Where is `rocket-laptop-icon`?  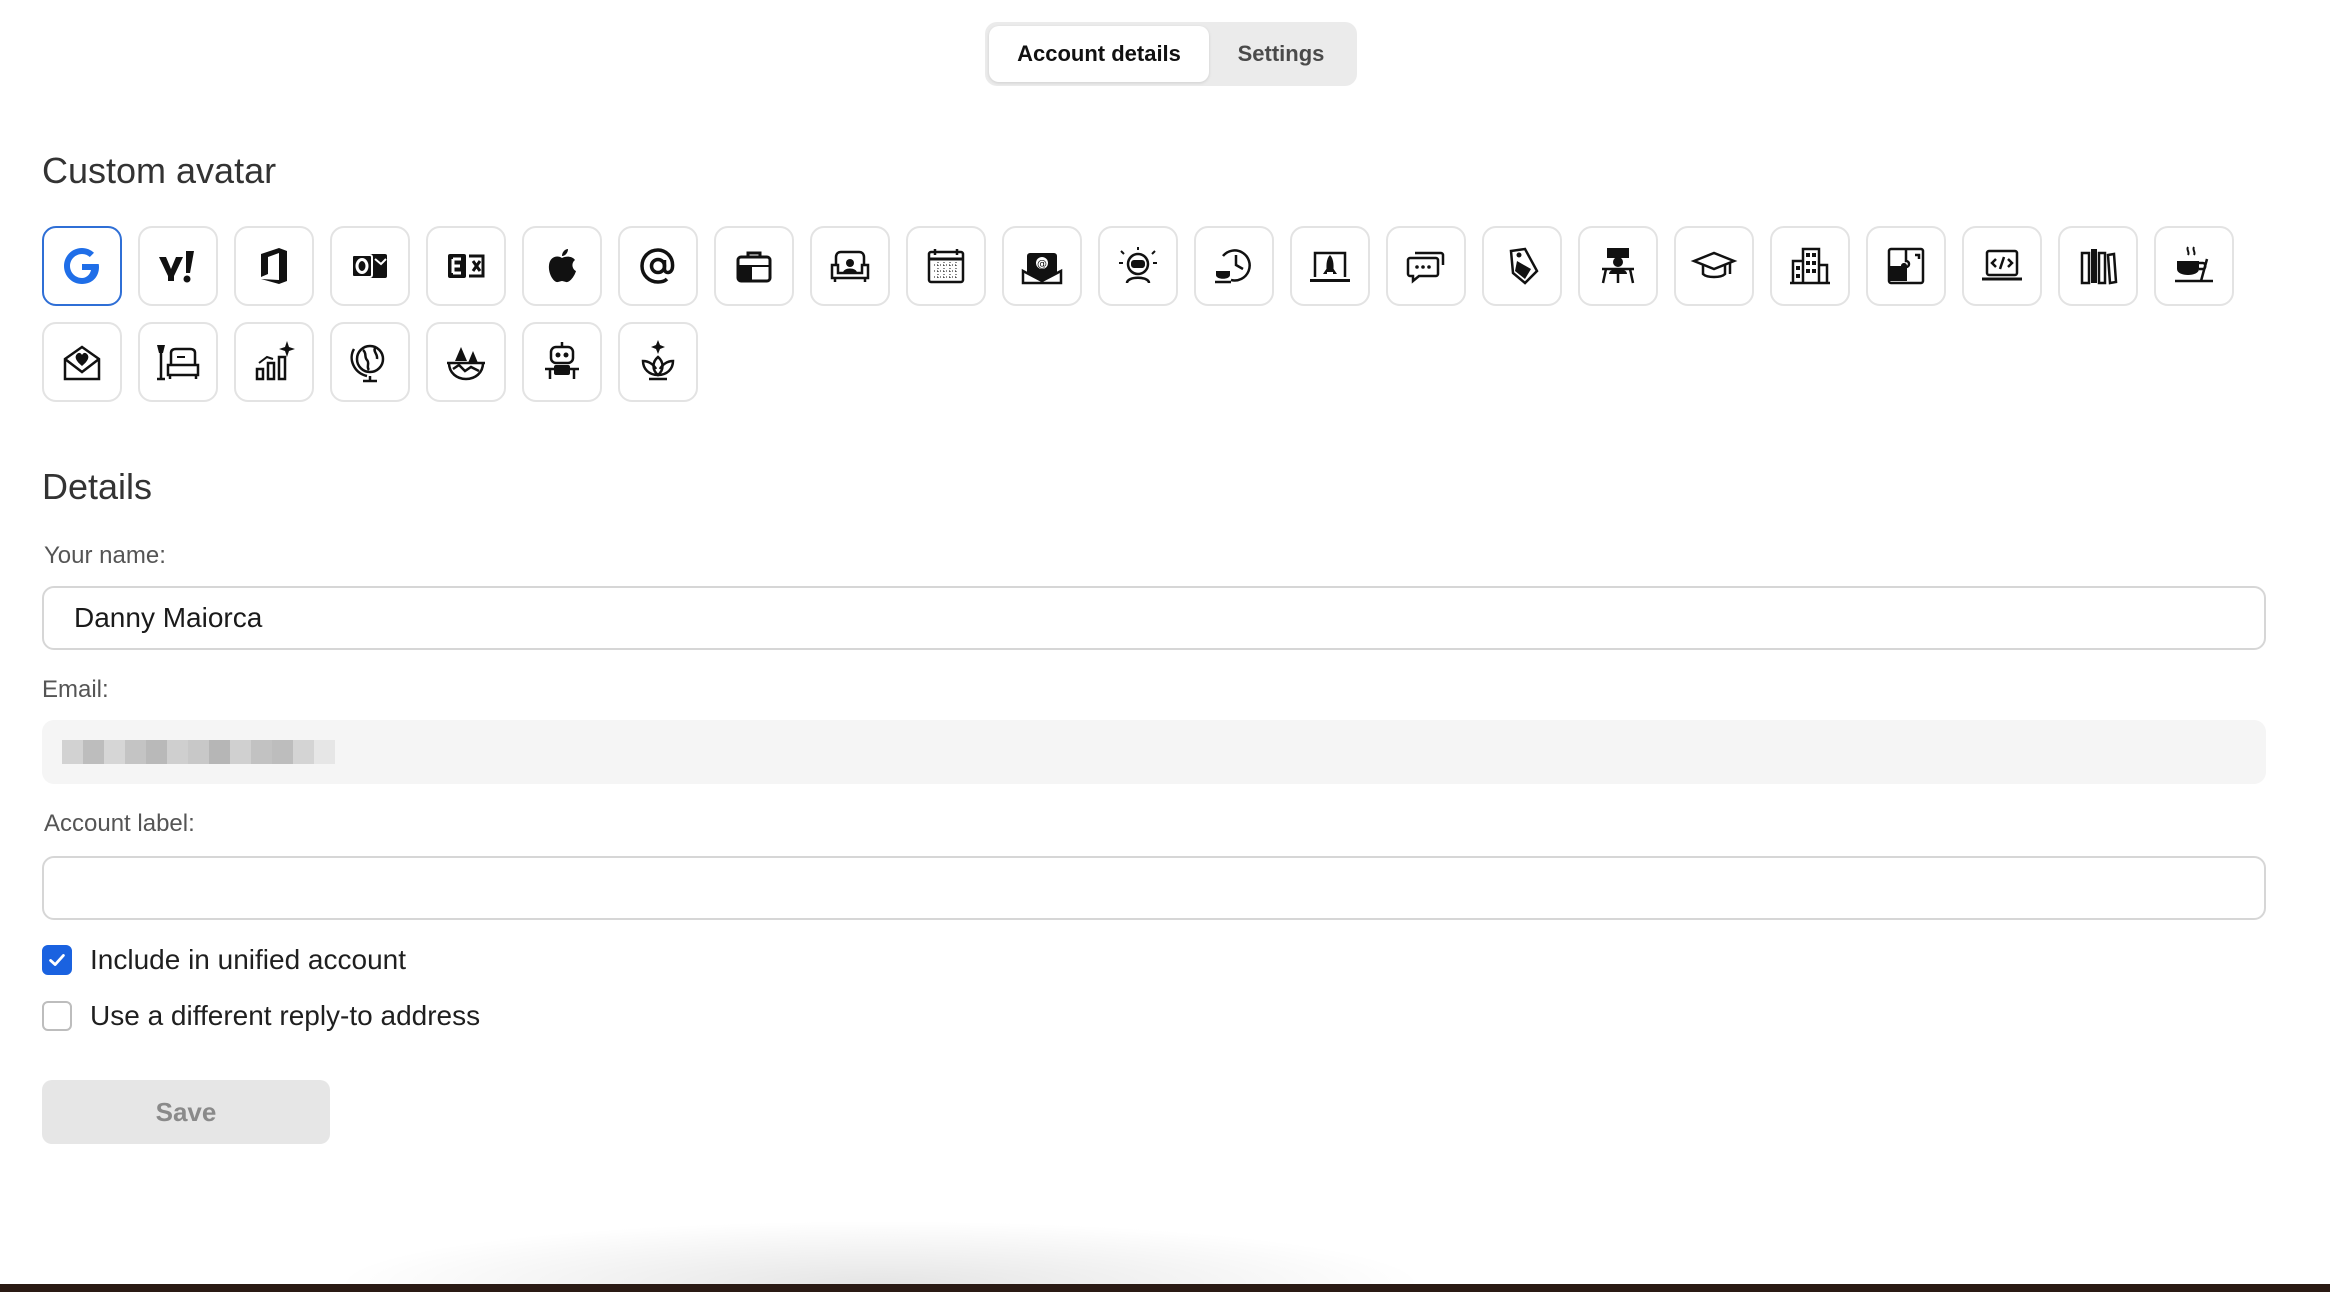 rocket-laptop-icon is located at coordinates (1330, 266).